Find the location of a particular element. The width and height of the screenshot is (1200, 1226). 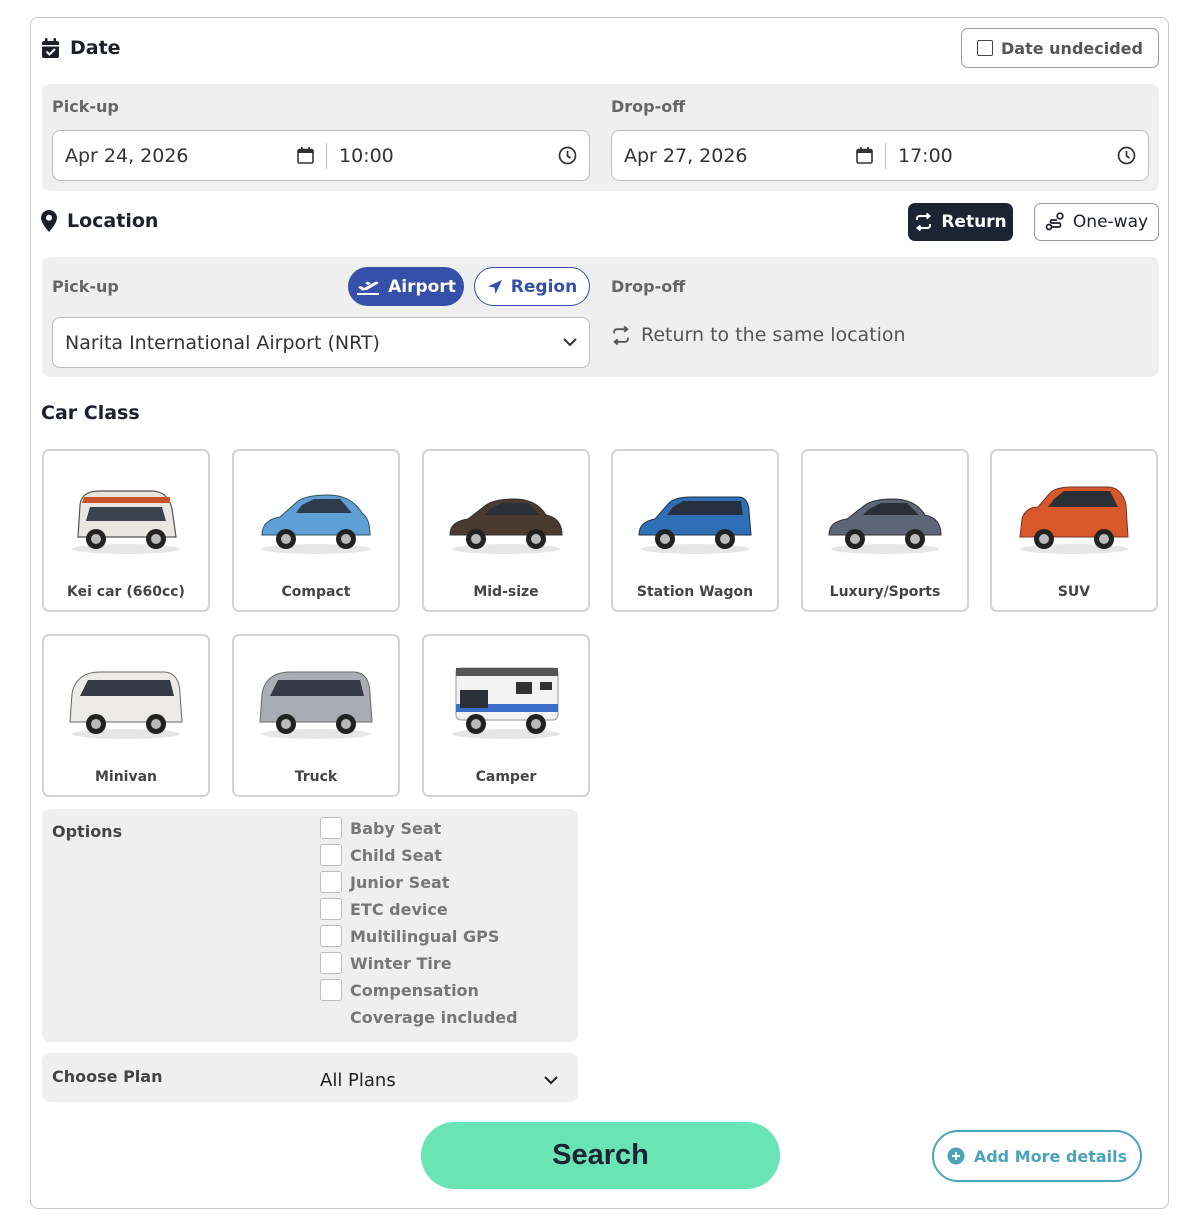

airport-label: Airport is located at coordinates (422, 286).